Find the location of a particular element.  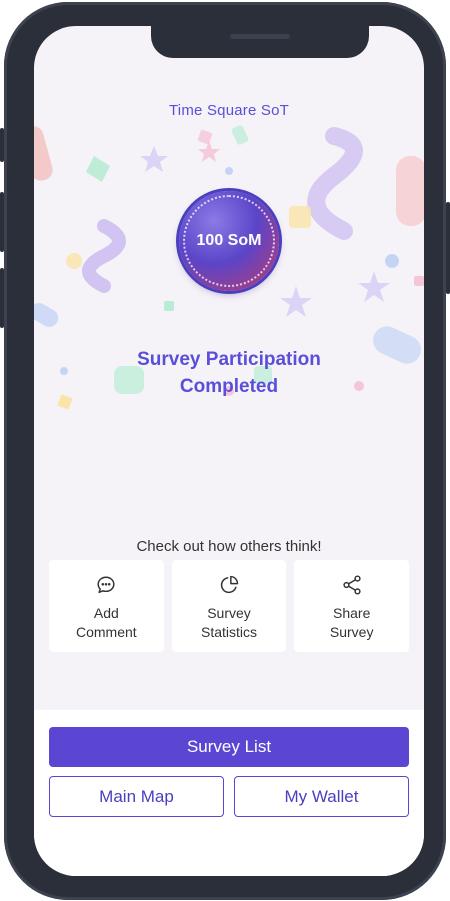

main-map-button: Main Map is located at coordinates (136, 796).